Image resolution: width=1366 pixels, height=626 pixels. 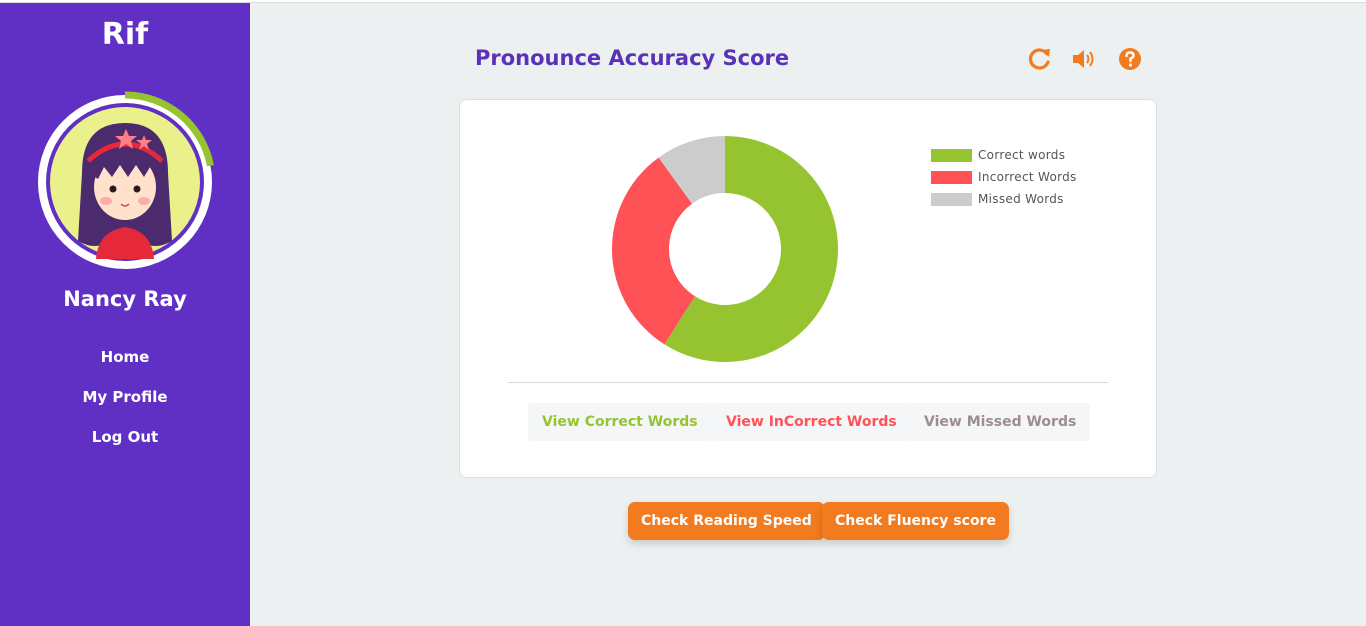 I want to click on view-missed-words-button: View Missed Words, so click(x=1000, y=422).